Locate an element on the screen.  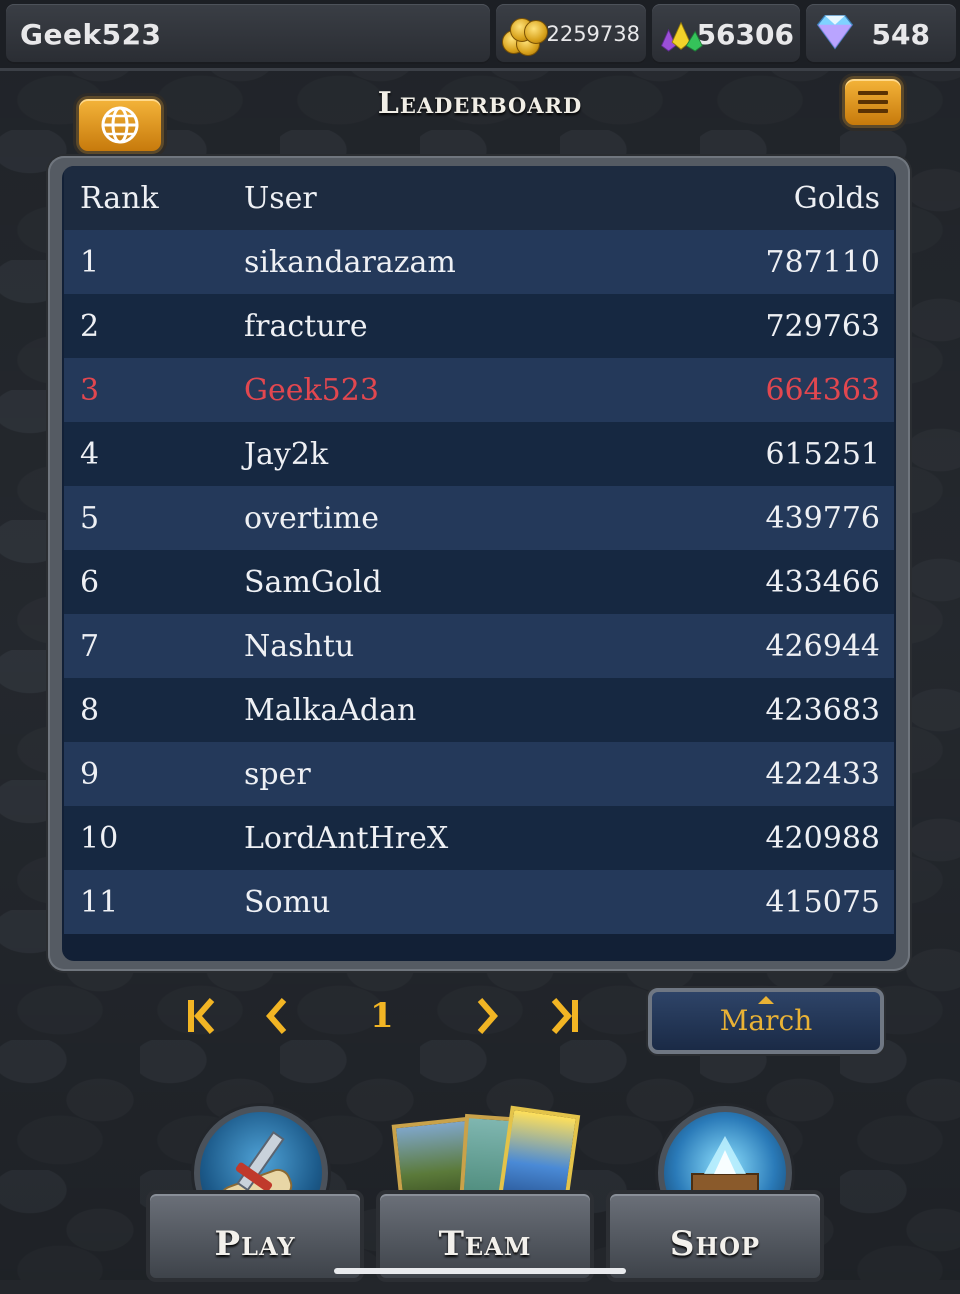
username-field: Geek523 is located at coordinates (248, 34).